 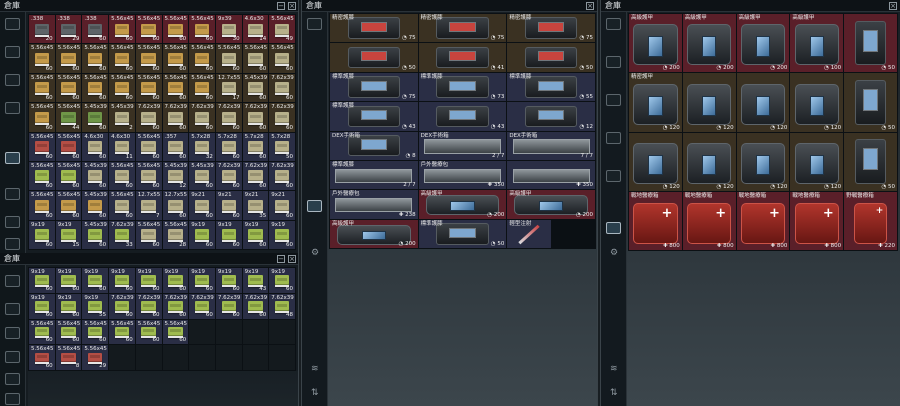 What do you see at coordinates (255, 280) in the screenshot?
I see `inventory-slot: 9x19 43` at bounding box center [255, 280].